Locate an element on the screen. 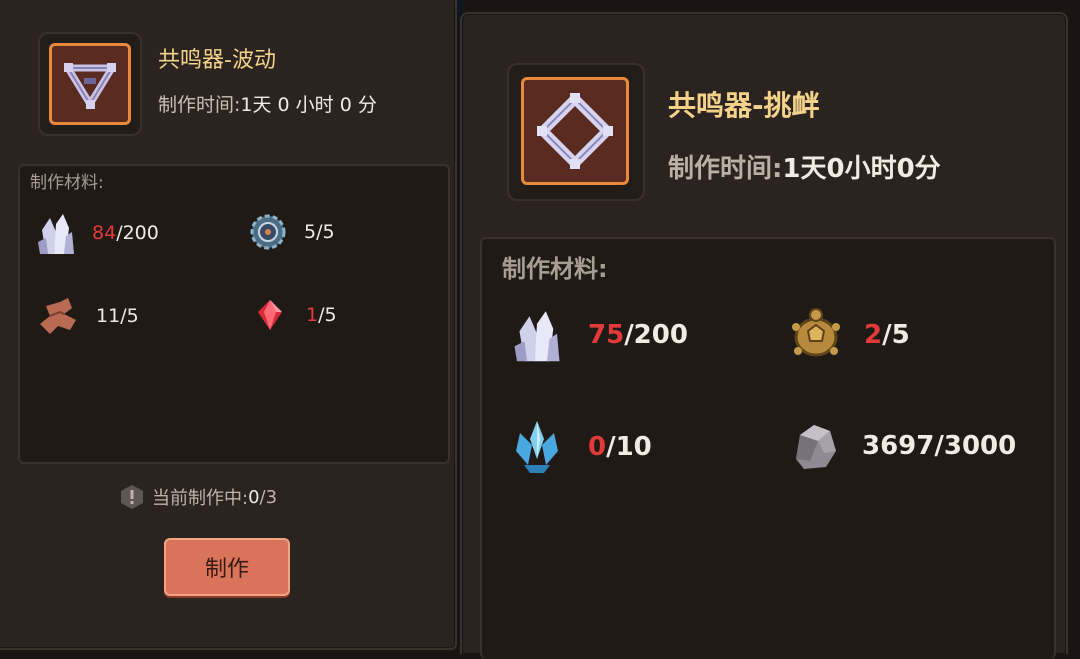 The image size is (1080, 659). craft-time-value: 1天0小时0分 is located at coordinates (861, 169).